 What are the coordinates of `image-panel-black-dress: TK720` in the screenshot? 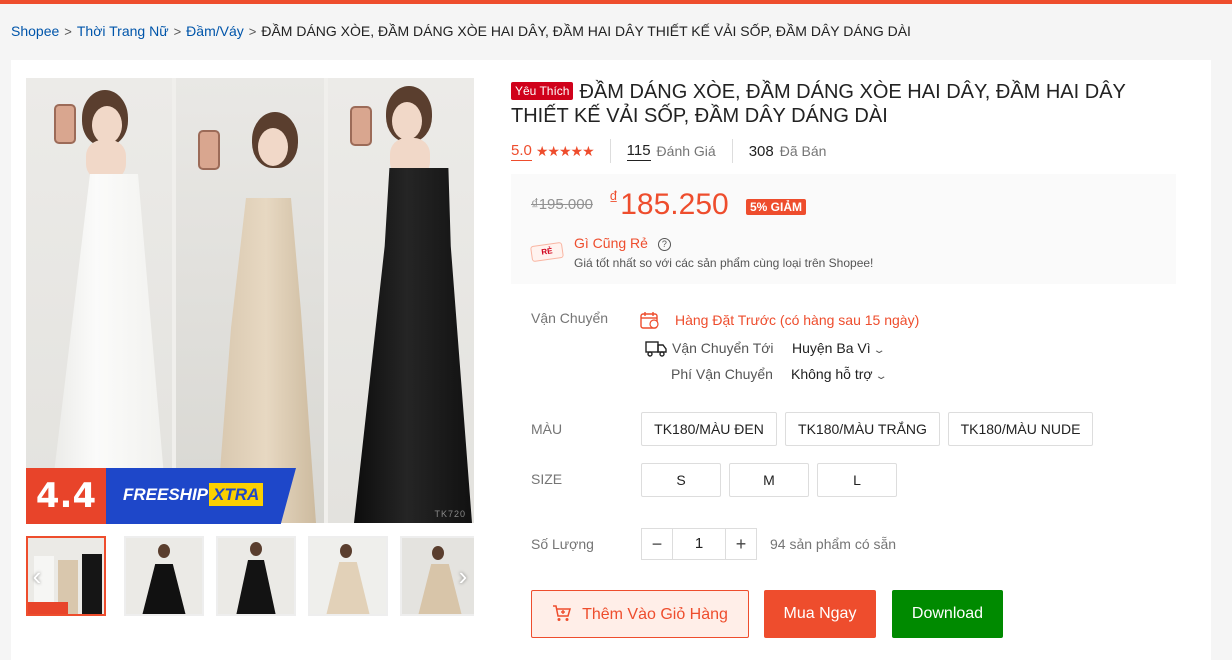 It's located at (401, 300).